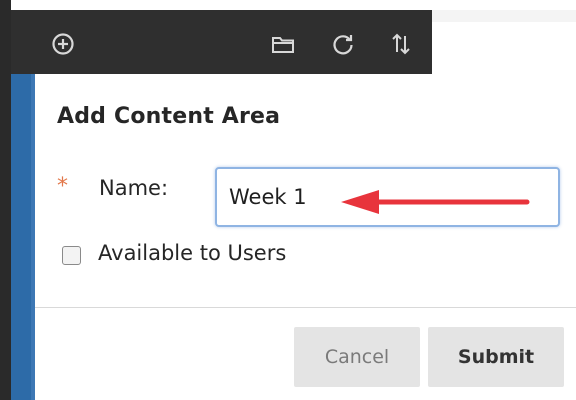 The image size is (576, 400). What do you see at coordinates (21, 237) in the screenshot?
I see `course-menu-stripe` at bounding box center [21, 237].